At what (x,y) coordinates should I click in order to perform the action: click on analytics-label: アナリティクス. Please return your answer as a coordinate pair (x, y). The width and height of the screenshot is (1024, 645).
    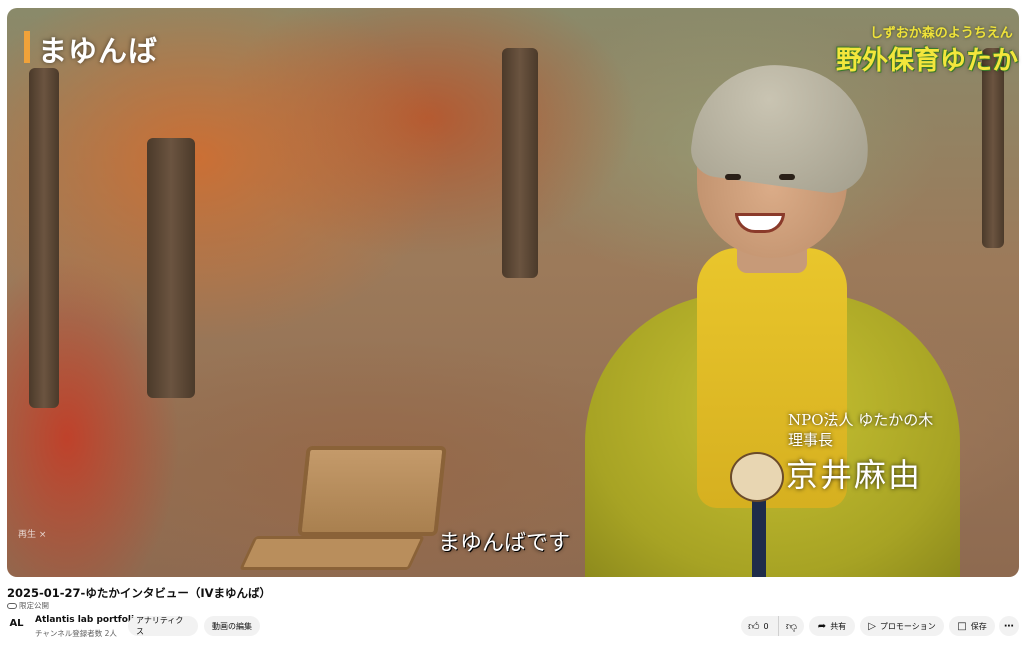
    Looking at the image, I should click on (160, 626).